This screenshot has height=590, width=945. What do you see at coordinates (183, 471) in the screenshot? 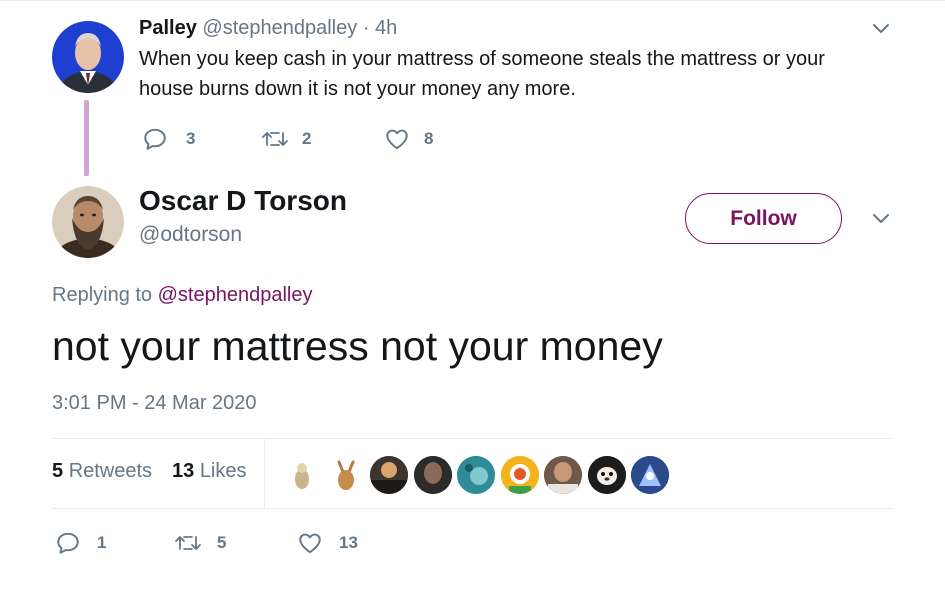
I see `likes-stat-count: 13` at bounding box center [183, 471].